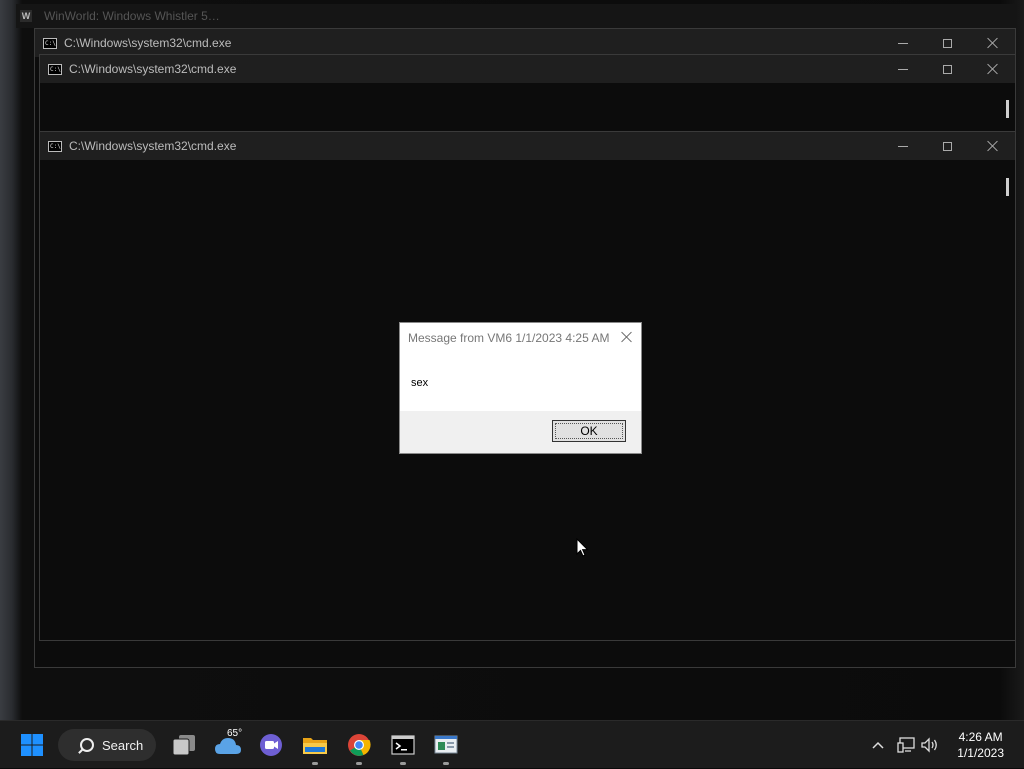 This screenshot has width=1024, height=769. Describe the element at coordinates (26, 16) in the screenshot. I see `winworld-icon: W` at that location.